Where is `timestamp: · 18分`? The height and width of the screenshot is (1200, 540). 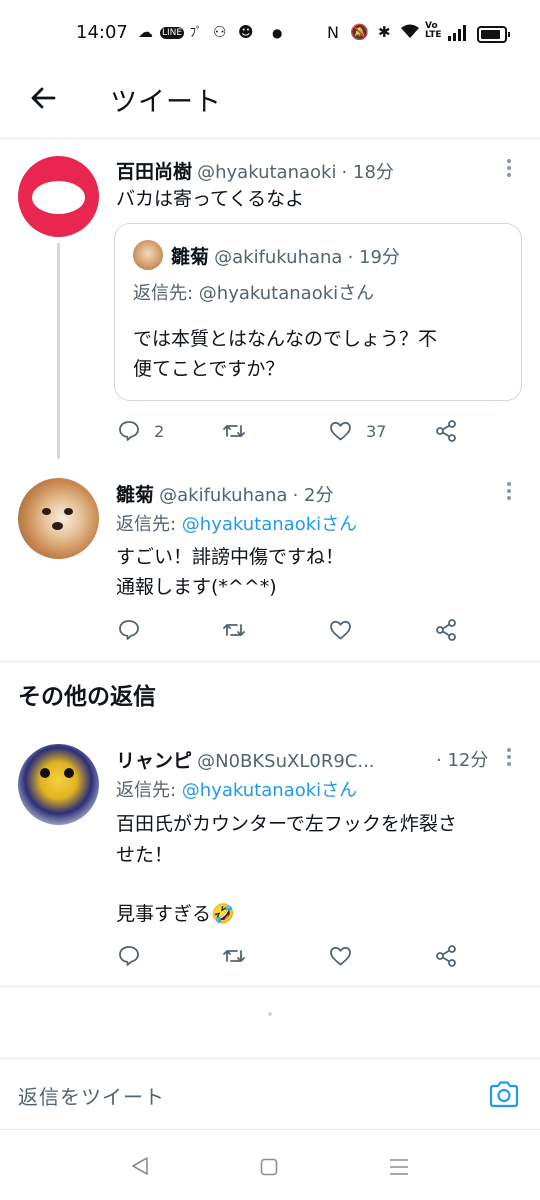
timestamp: · 18分 is located at coordinates (368, 172).